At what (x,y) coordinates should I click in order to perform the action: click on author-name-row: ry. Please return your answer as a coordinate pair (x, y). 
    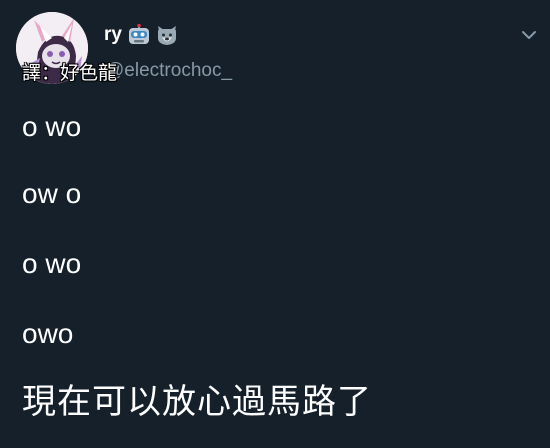
    Looking at the image, I should click on (141, 35).